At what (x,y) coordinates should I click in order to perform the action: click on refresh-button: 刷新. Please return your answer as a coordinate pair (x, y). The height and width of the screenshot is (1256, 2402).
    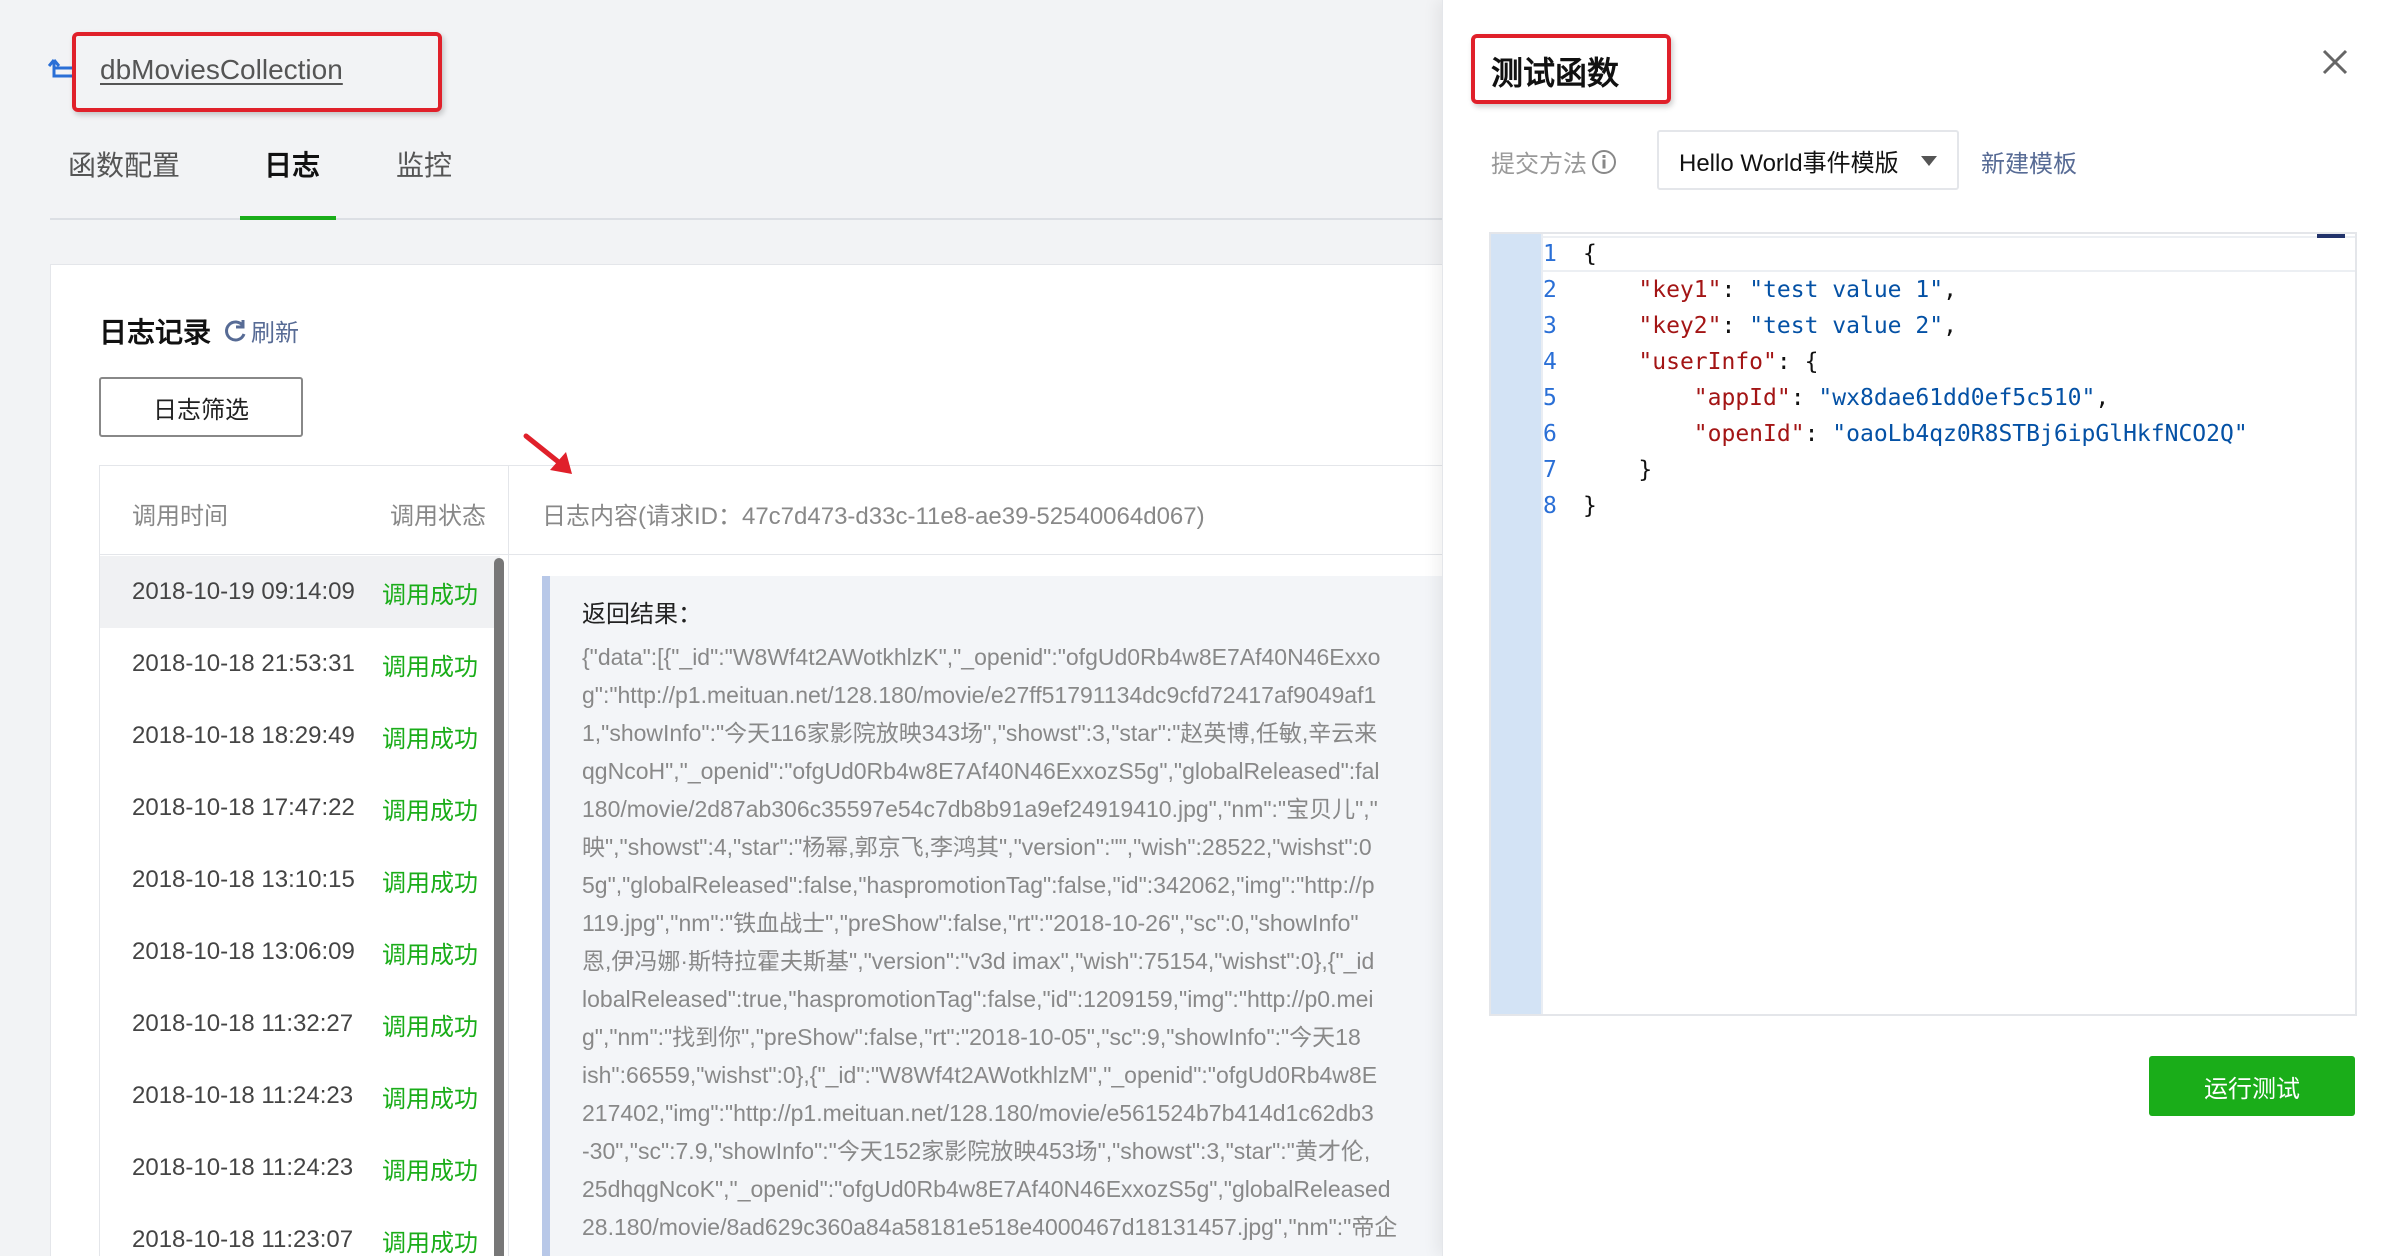
    Looking at the image, I should click on (261, 330).